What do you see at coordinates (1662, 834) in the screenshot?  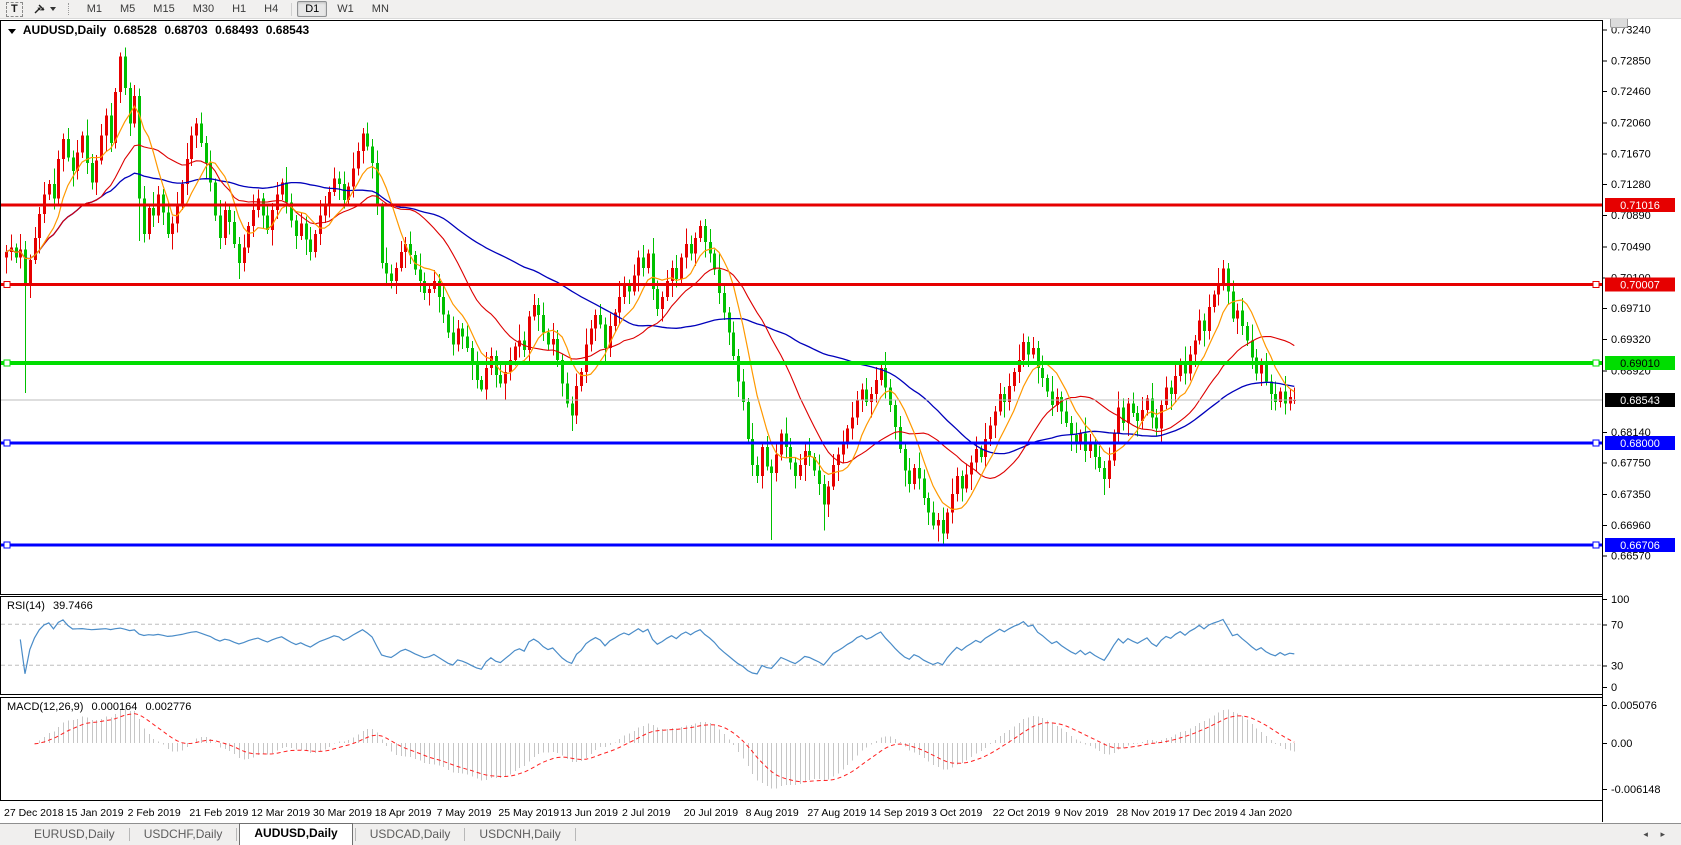 I see `tab-scroll-right-icon: ▸` at bounding box center [1662, 834].